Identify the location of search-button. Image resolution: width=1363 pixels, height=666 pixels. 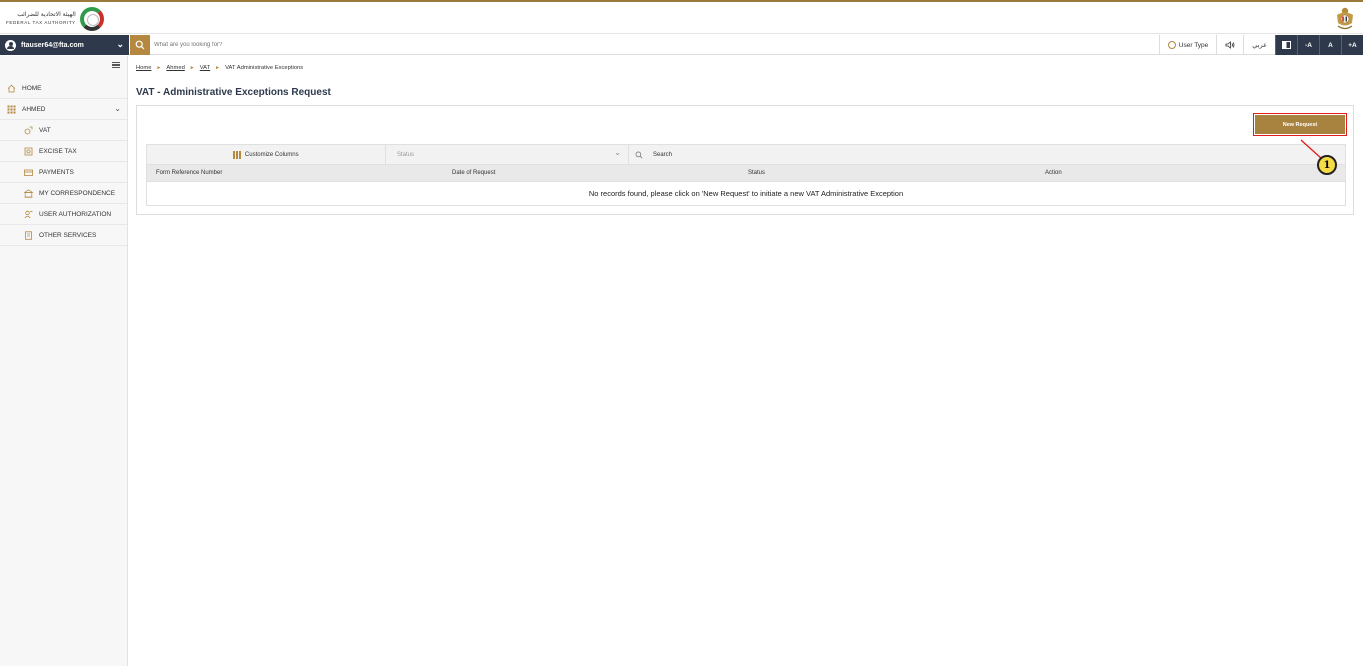
(140, 45).